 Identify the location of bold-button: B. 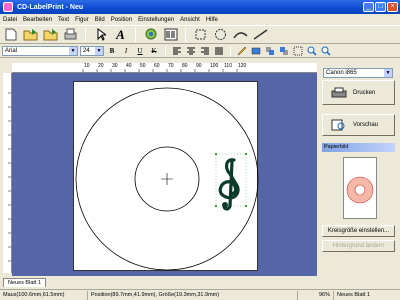
(112, 51).